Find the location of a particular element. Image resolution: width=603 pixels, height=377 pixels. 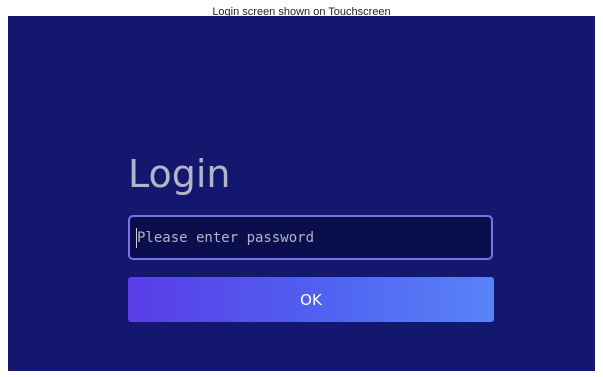

password-input is located at coordinates (310, 237).